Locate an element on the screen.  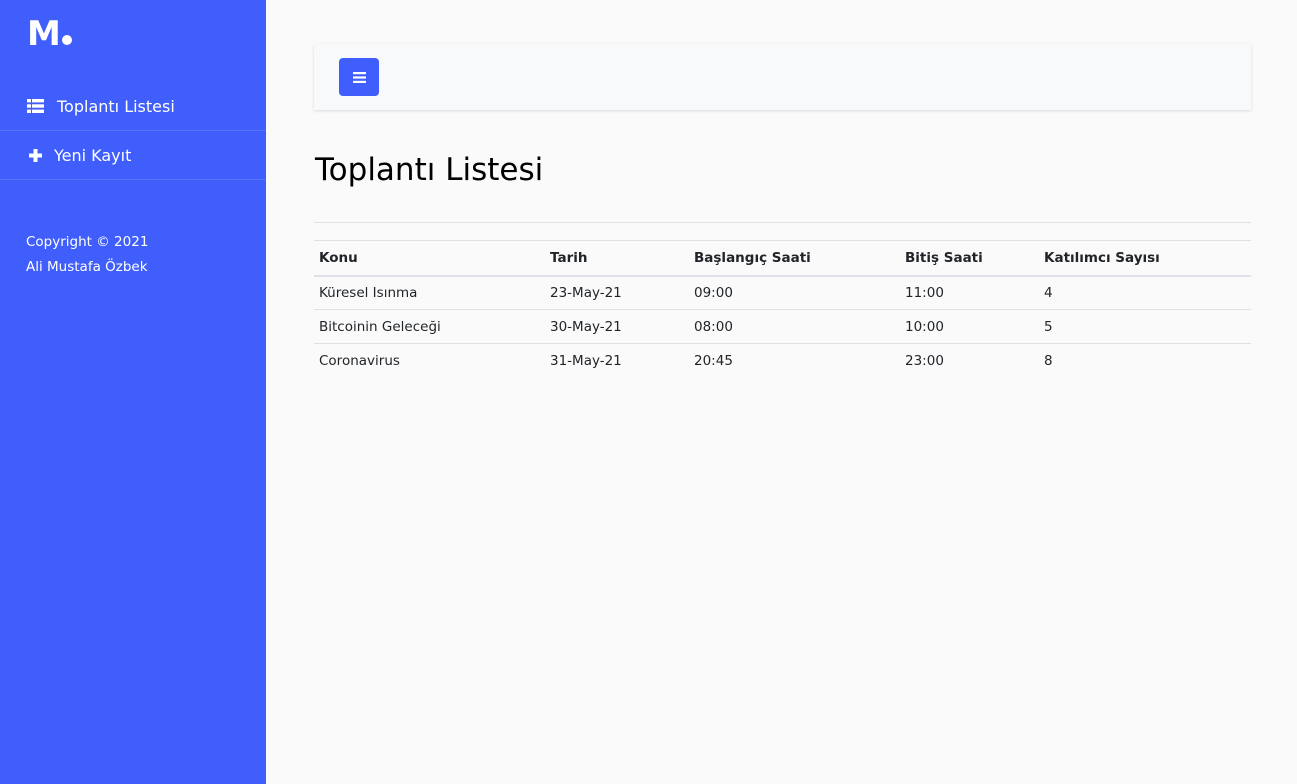
sidebar-toggle-button is located at coordinates (359, 77).